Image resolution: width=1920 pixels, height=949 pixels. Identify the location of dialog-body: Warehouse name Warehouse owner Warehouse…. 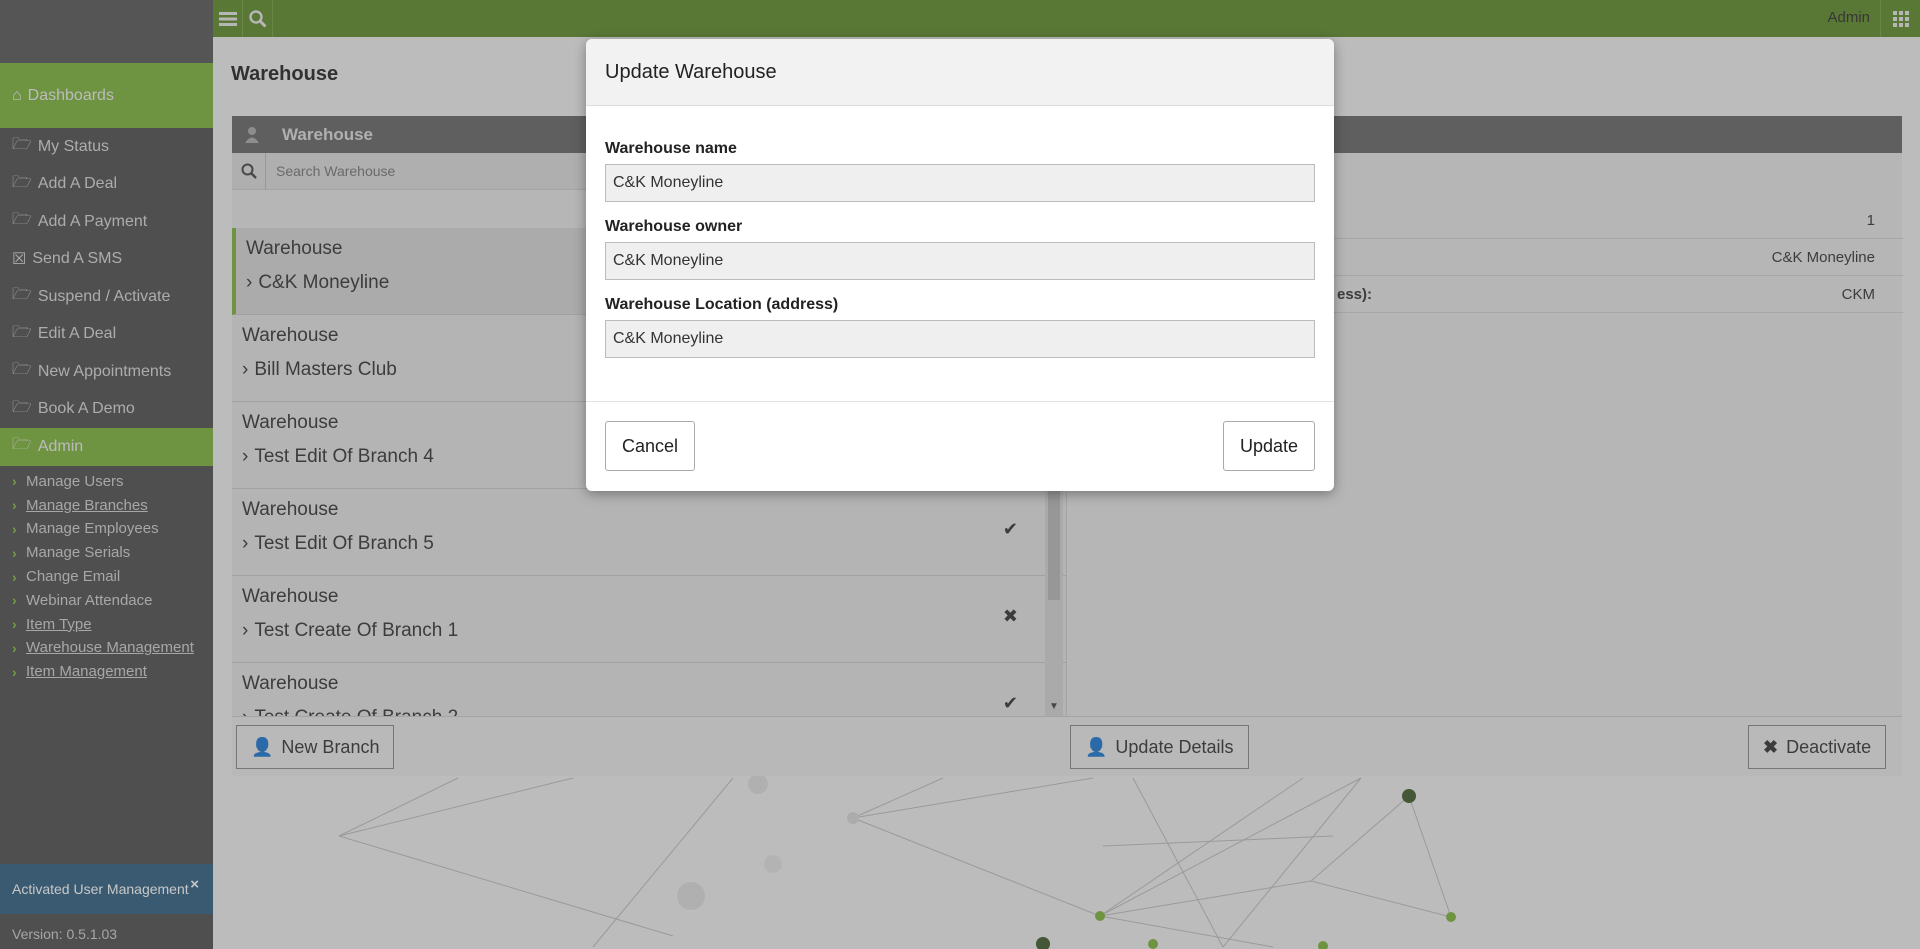
(960, 232).